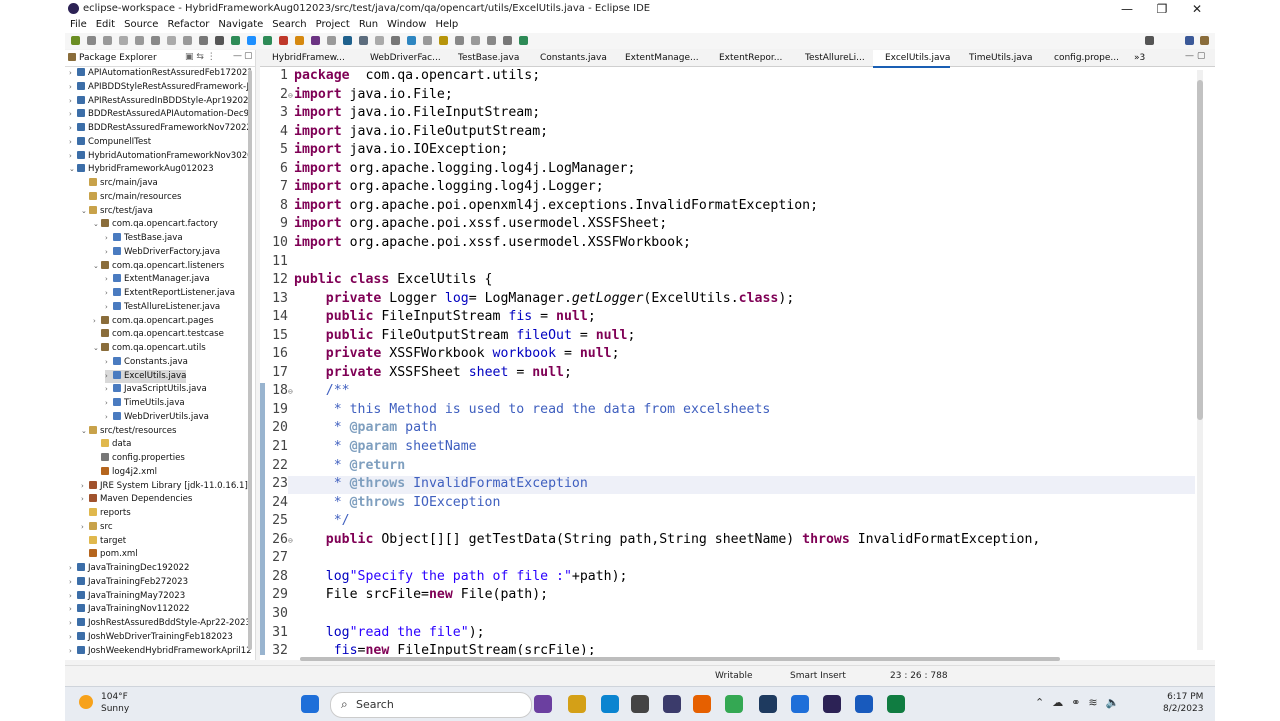  What do you see at coordinates (702, 704) in the screenshot?
I see `taskbar-app-tb7-icon` at bounding box center [702, 704].